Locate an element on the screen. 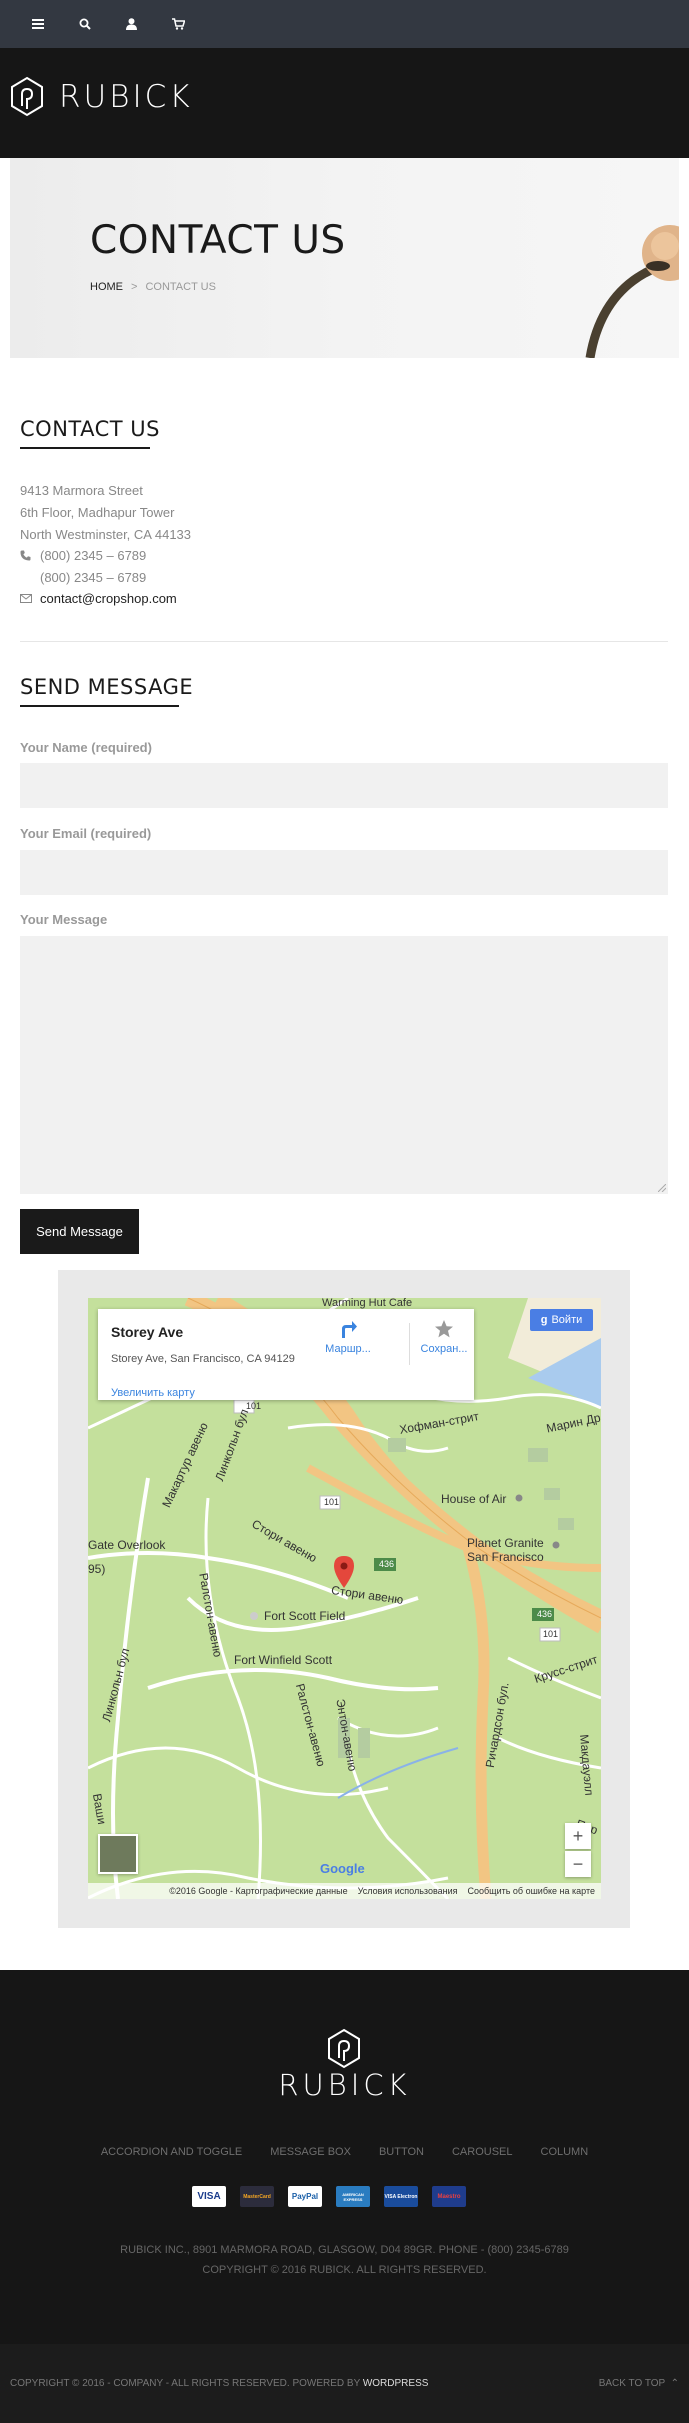 Image resolution: width=689 pixels, height=2423 pixels. user-icon is located at coordinates (131, 24).